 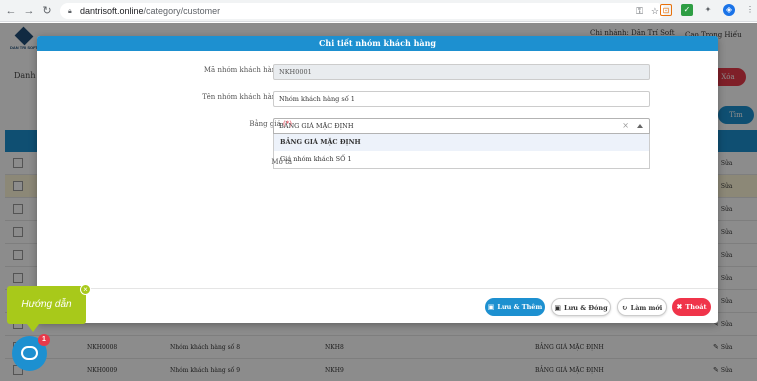 I want to click on desc-row: Mô tả, so click(x=377, y=164).